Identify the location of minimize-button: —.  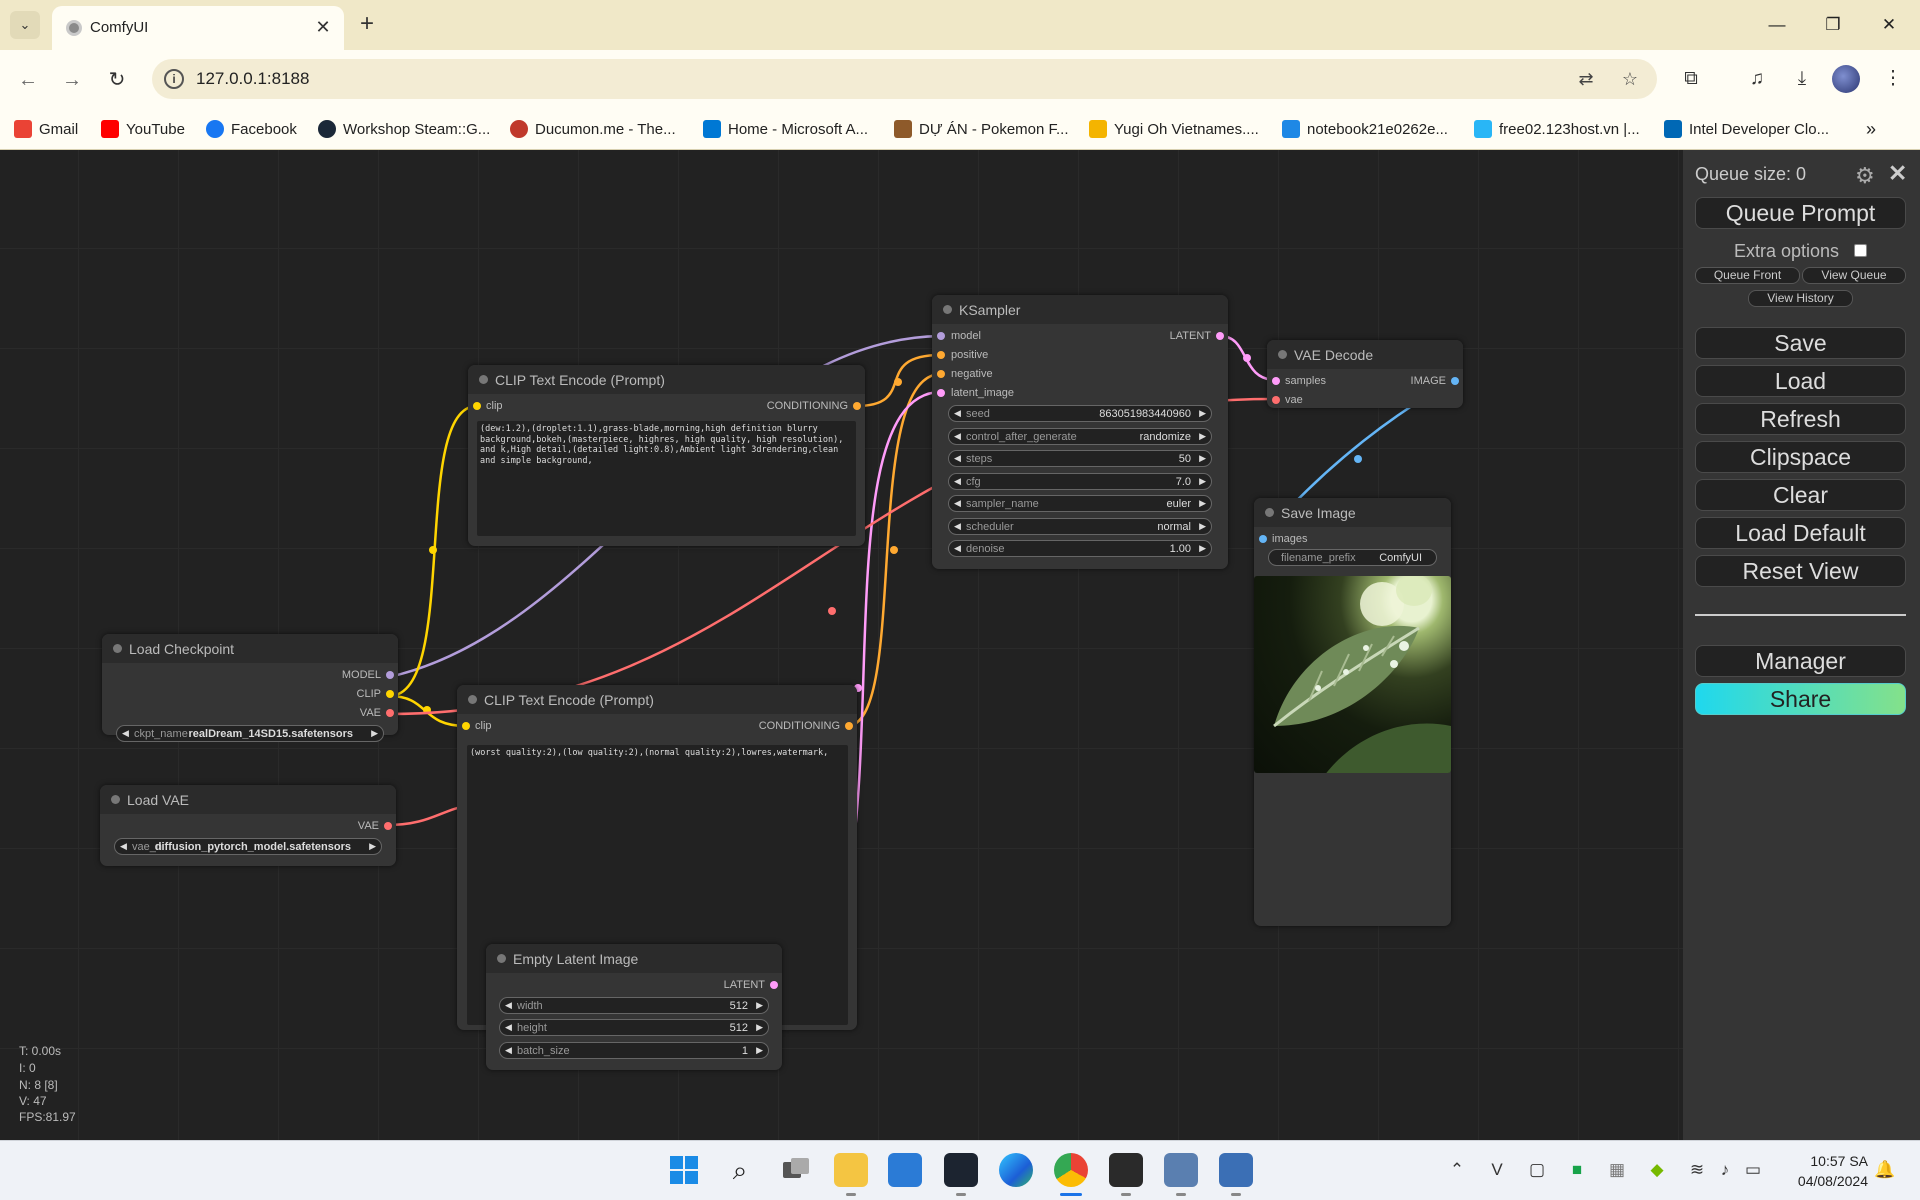
(1777, 25).